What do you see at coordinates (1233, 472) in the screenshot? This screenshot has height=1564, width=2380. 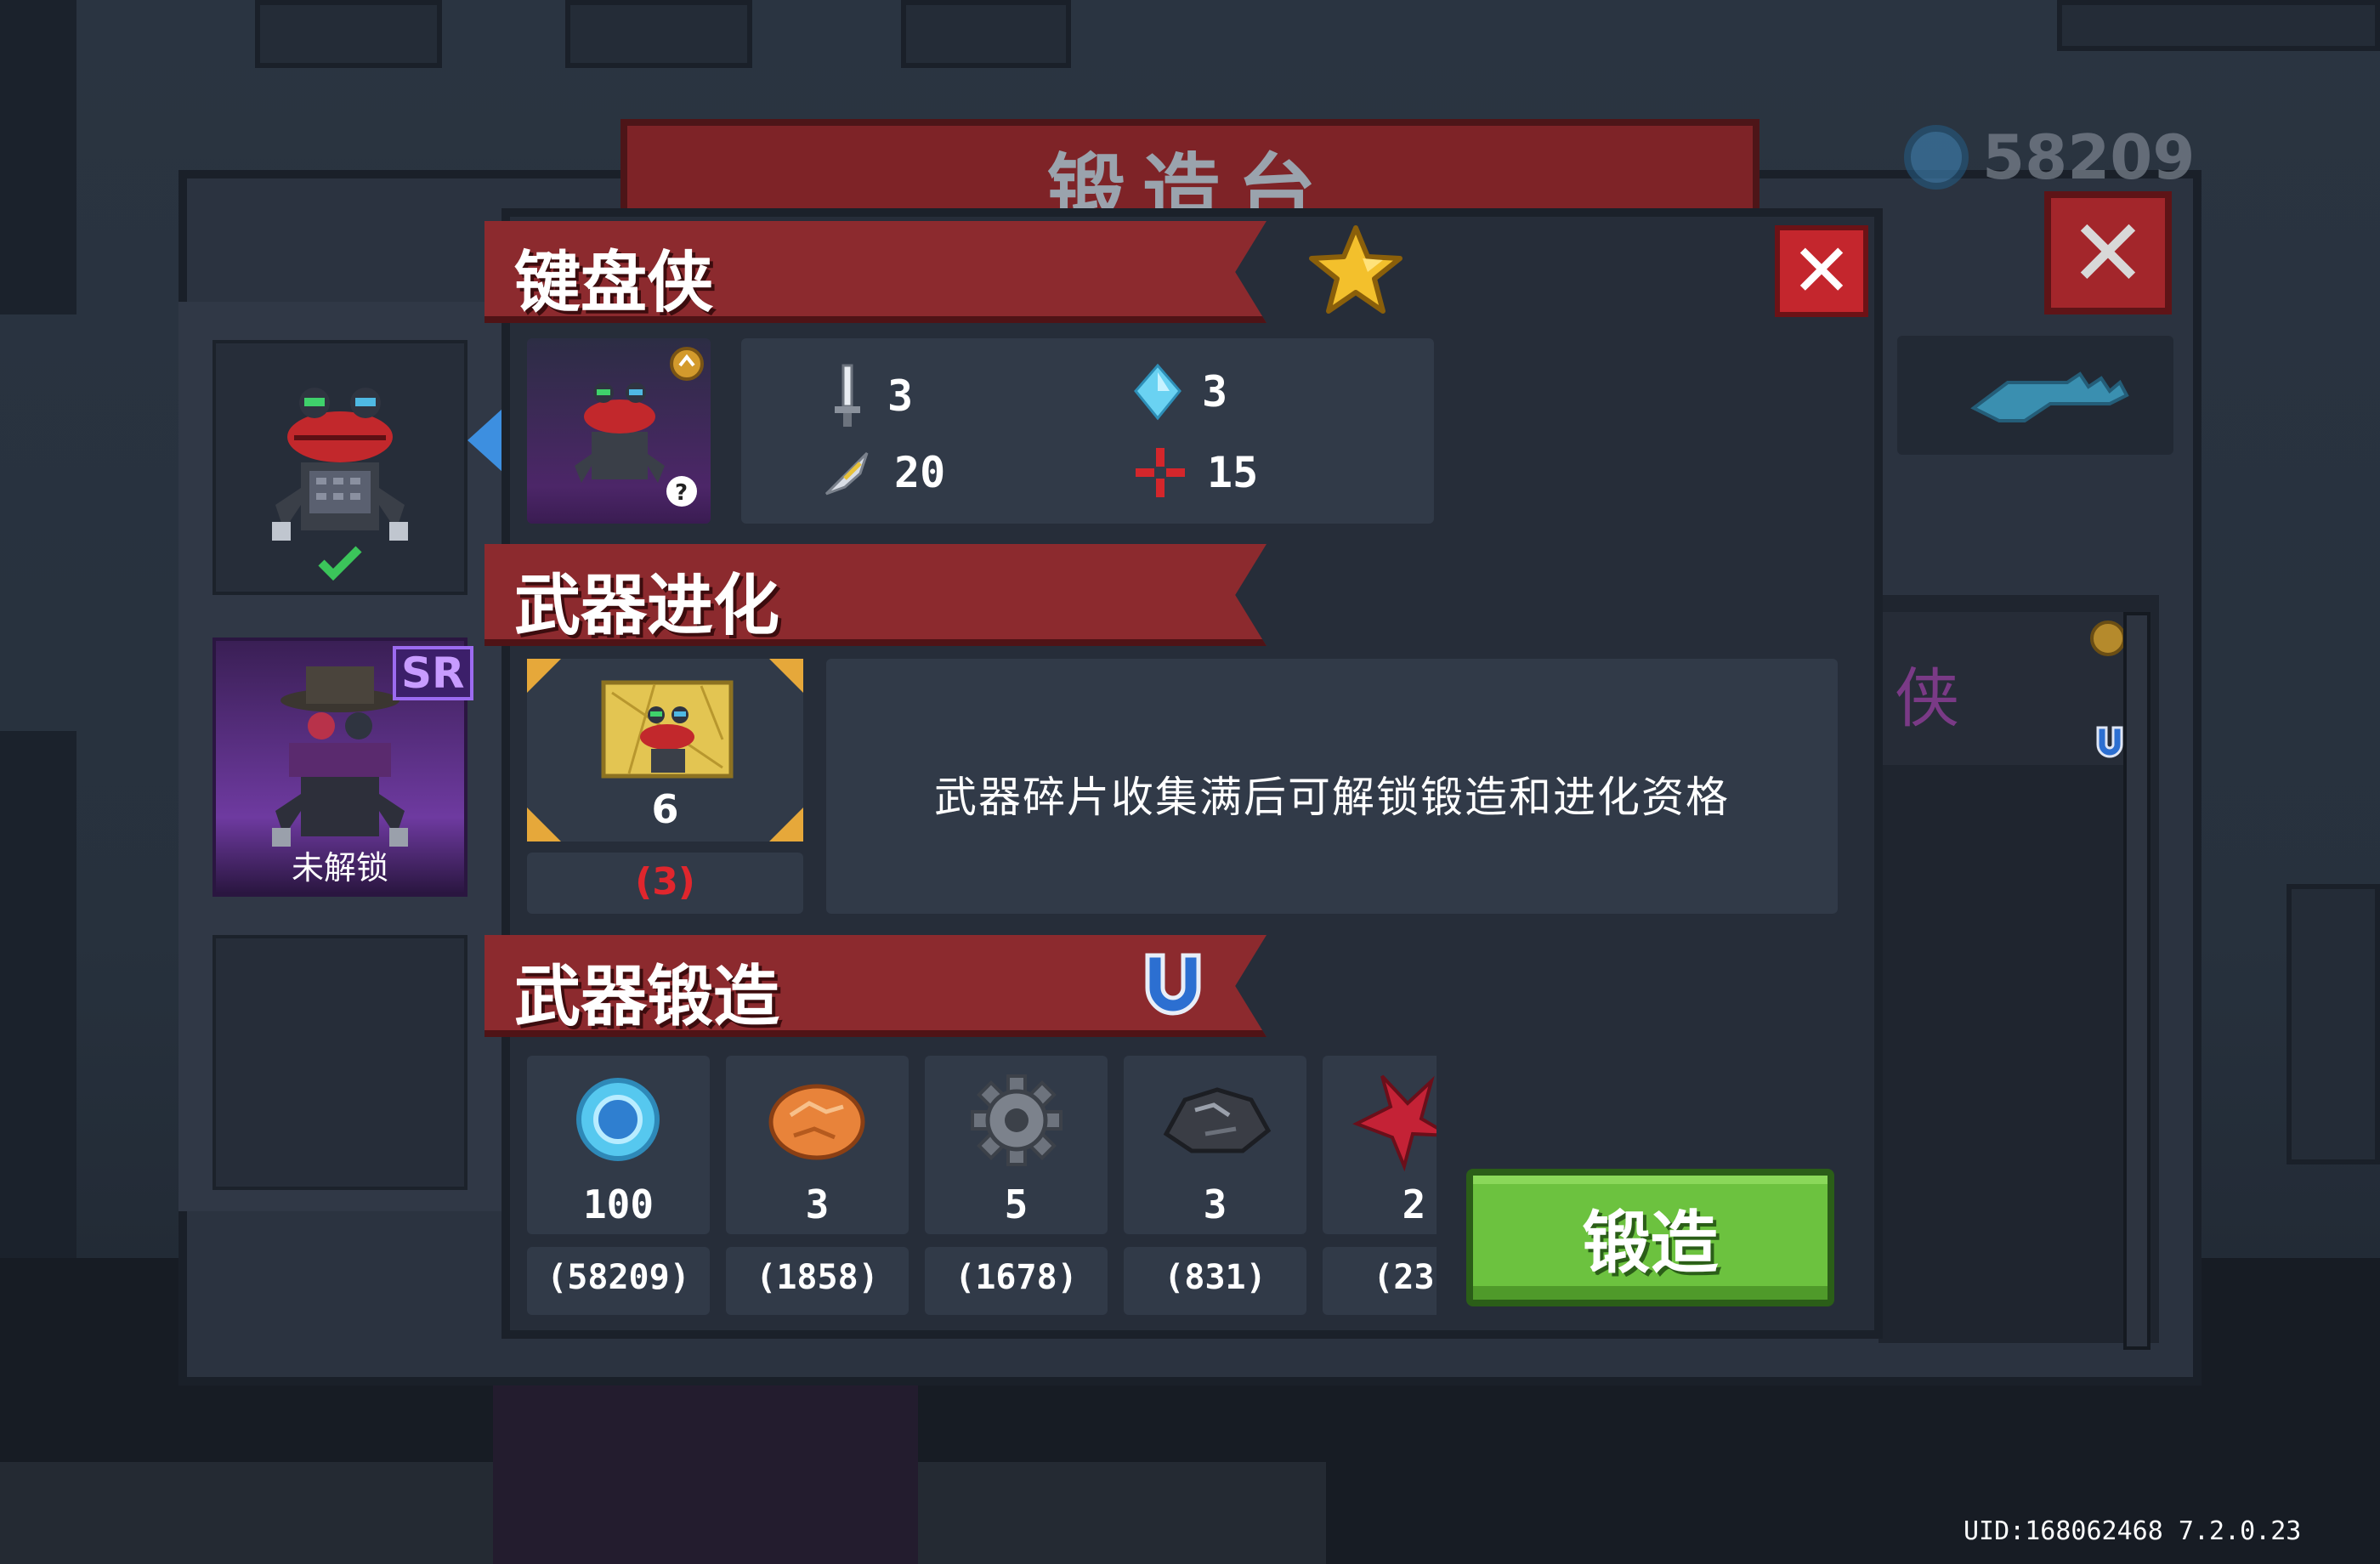 I see `accuracy-value: 15` at bounding box center [1233, 472].